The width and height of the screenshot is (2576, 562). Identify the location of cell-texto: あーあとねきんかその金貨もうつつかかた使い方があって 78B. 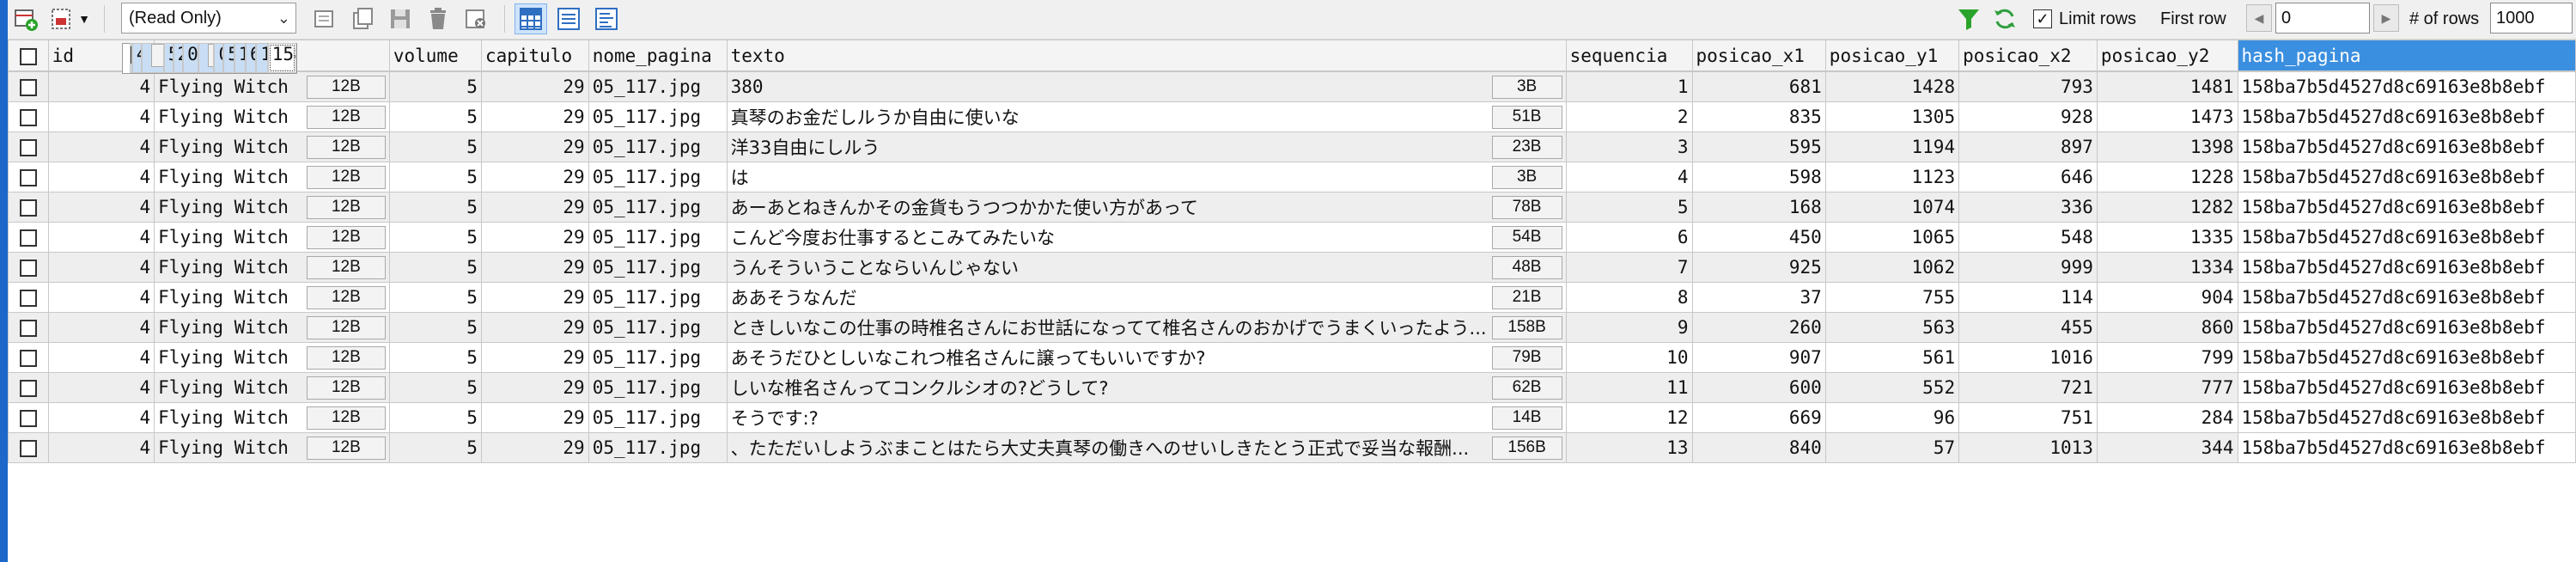
(1146, 207).